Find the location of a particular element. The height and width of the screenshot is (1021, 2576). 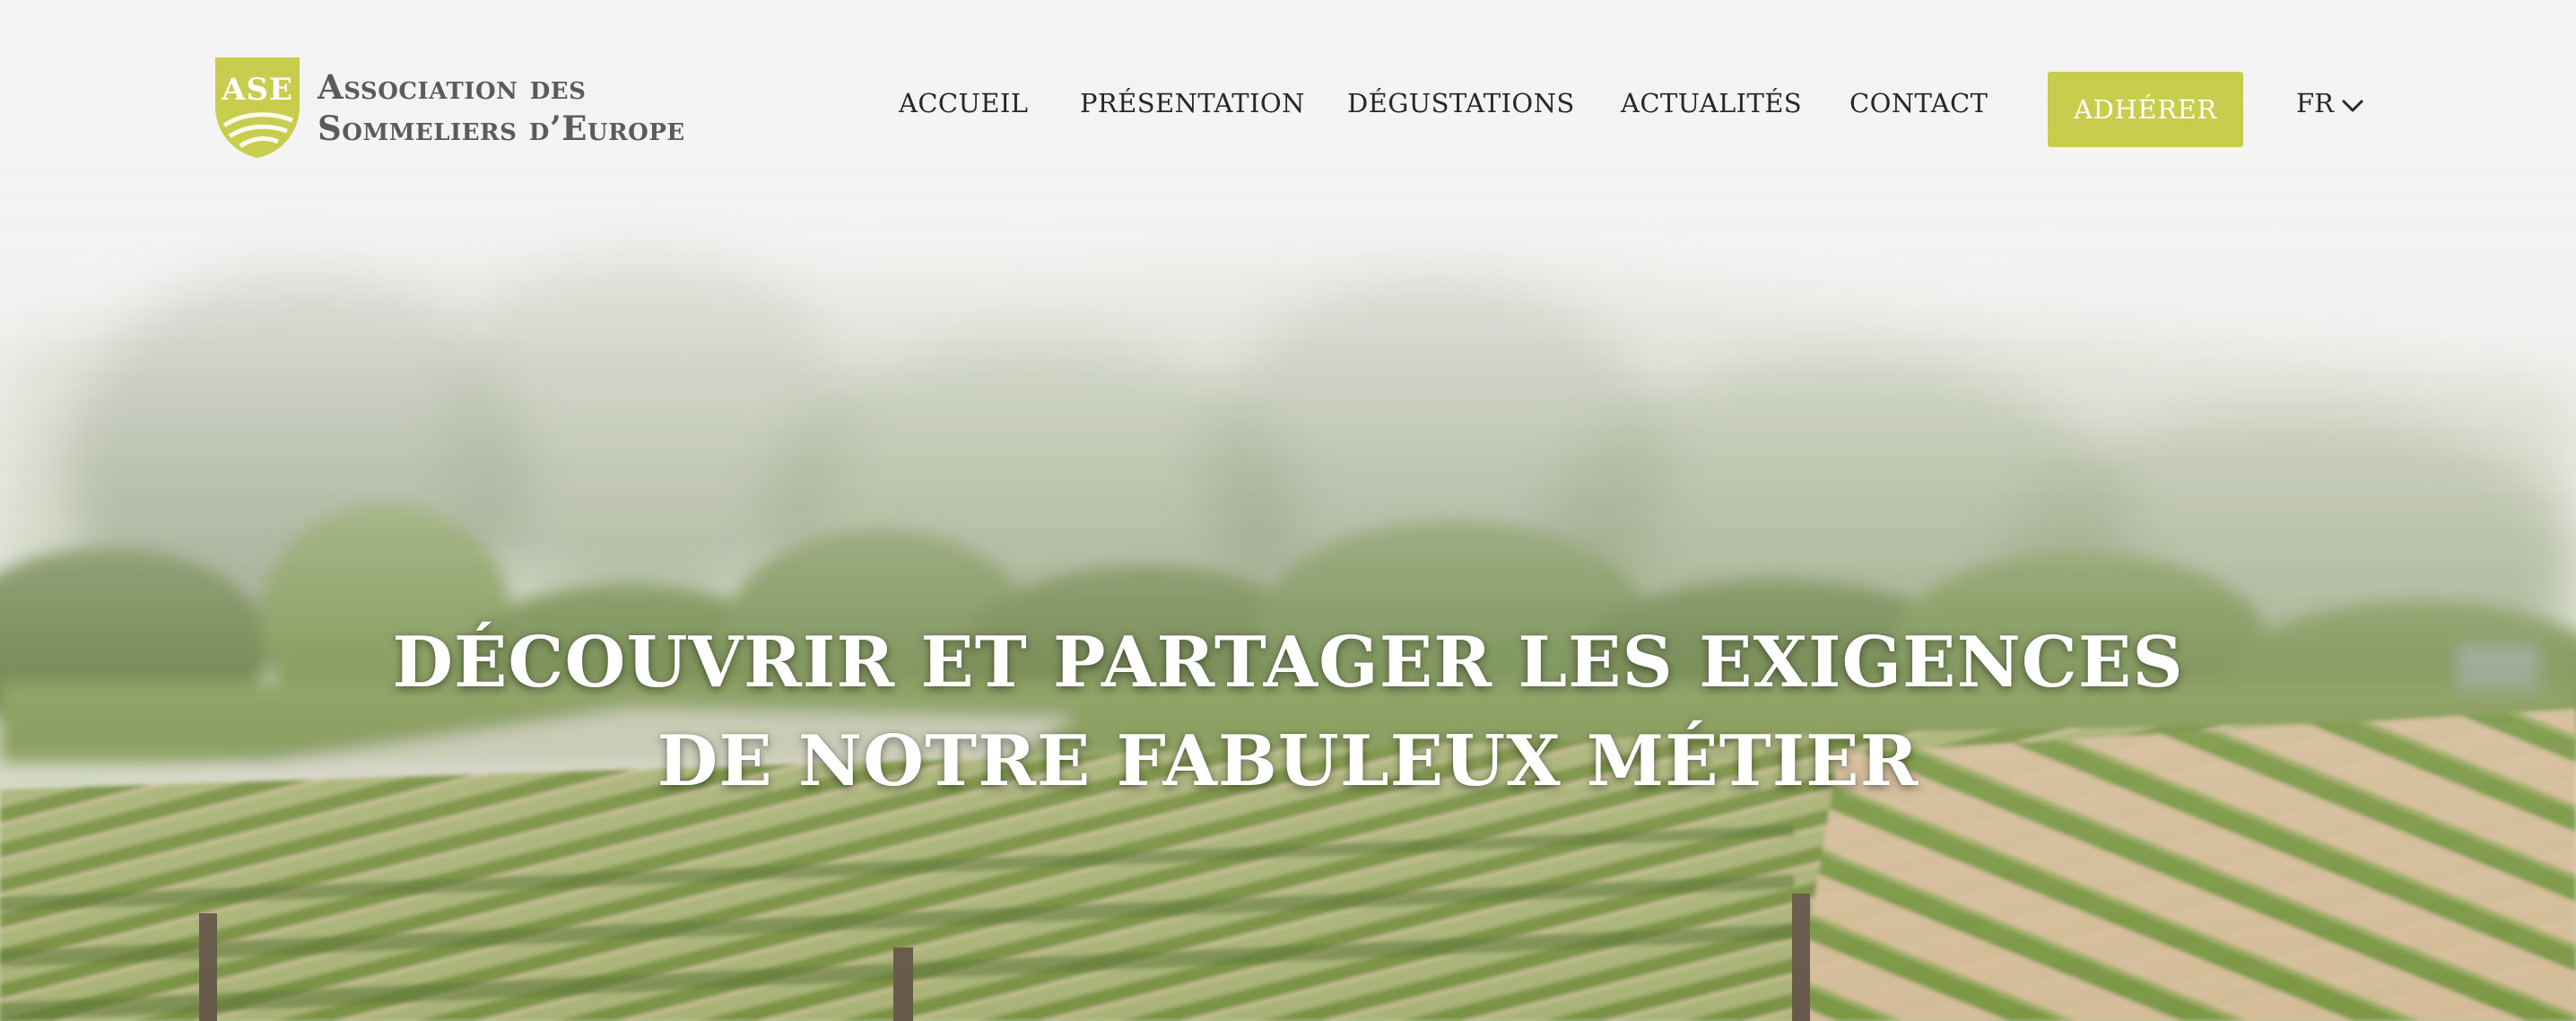

nav-item-presentation: PRÉSENTATION is located at coordinates (1192, 103).